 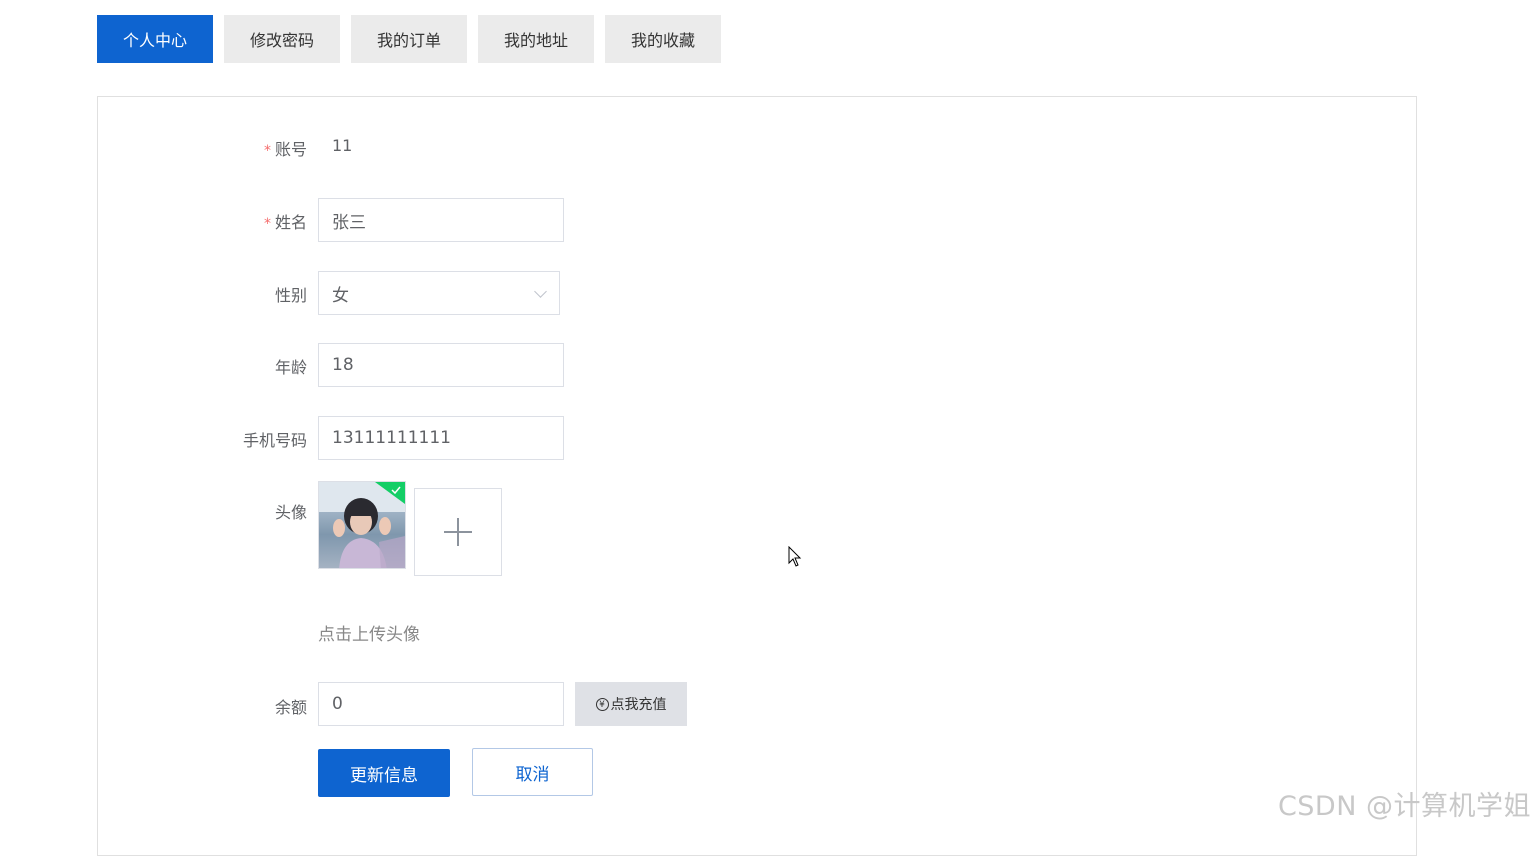 What do you see at coordinates (409, 39) in the screenshot?
I see `tab-my-orders: 我的订单` at bounding box center [409, 39].